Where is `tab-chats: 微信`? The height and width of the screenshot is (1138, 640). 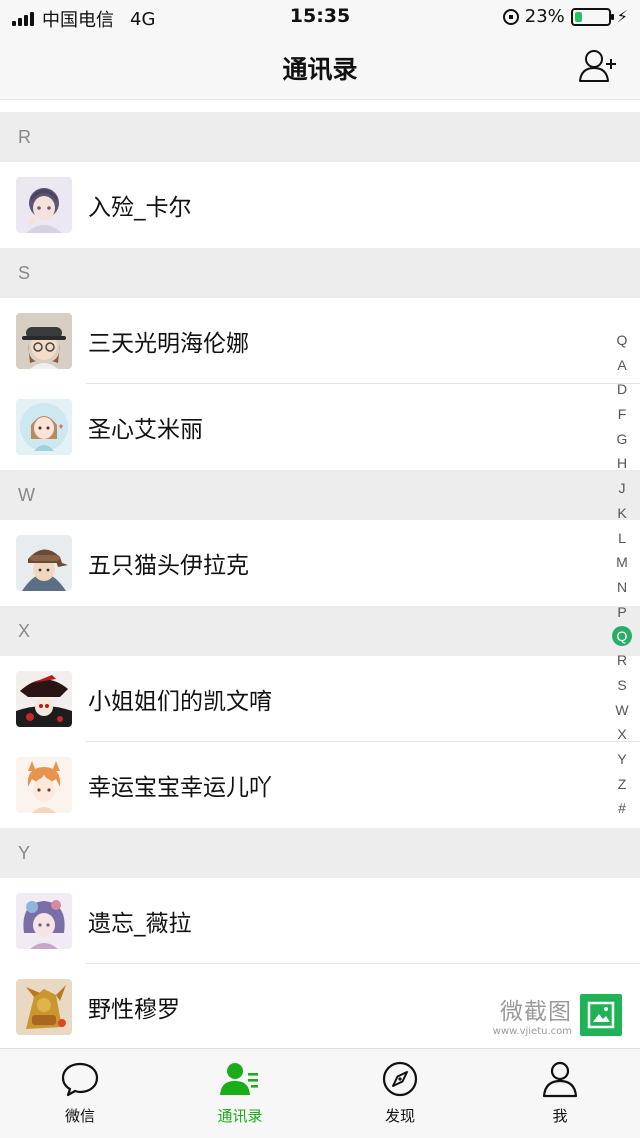 tab-chats: 微信 is located at coordinates (80, 1093).